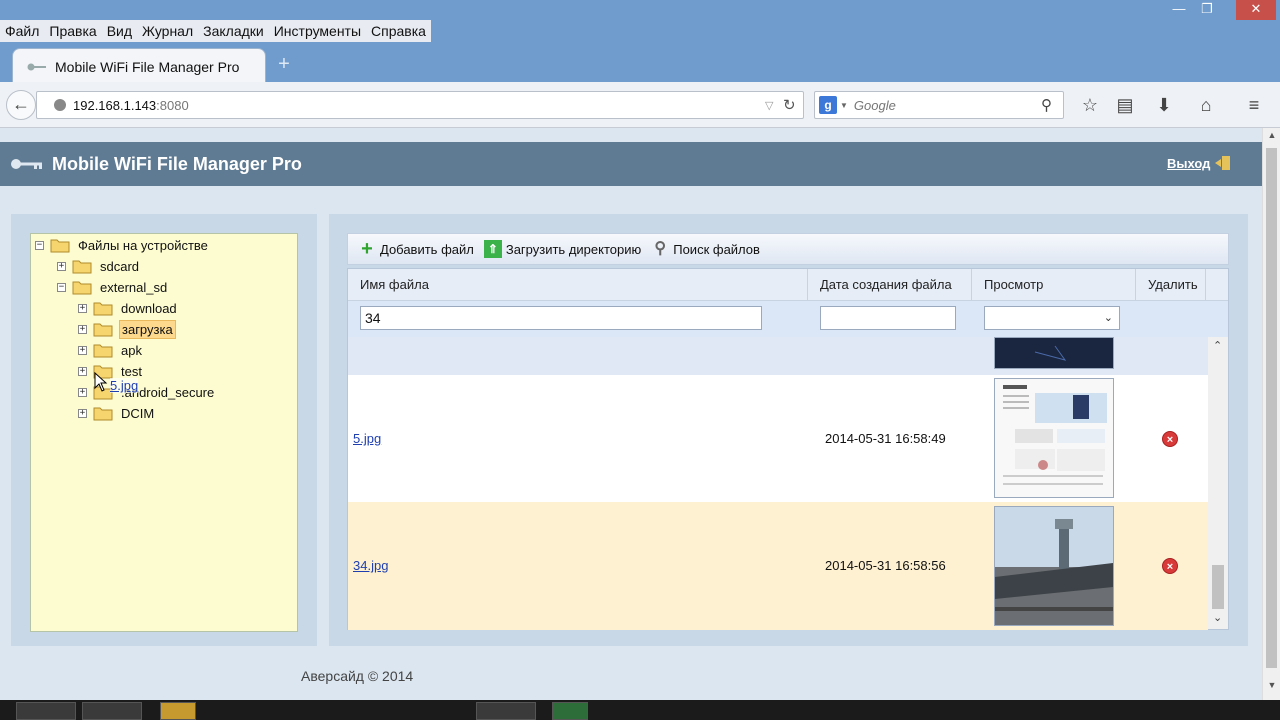 This screenshot has height=720, width=1280. I want to click on logout-icon, so click(1223, 163).